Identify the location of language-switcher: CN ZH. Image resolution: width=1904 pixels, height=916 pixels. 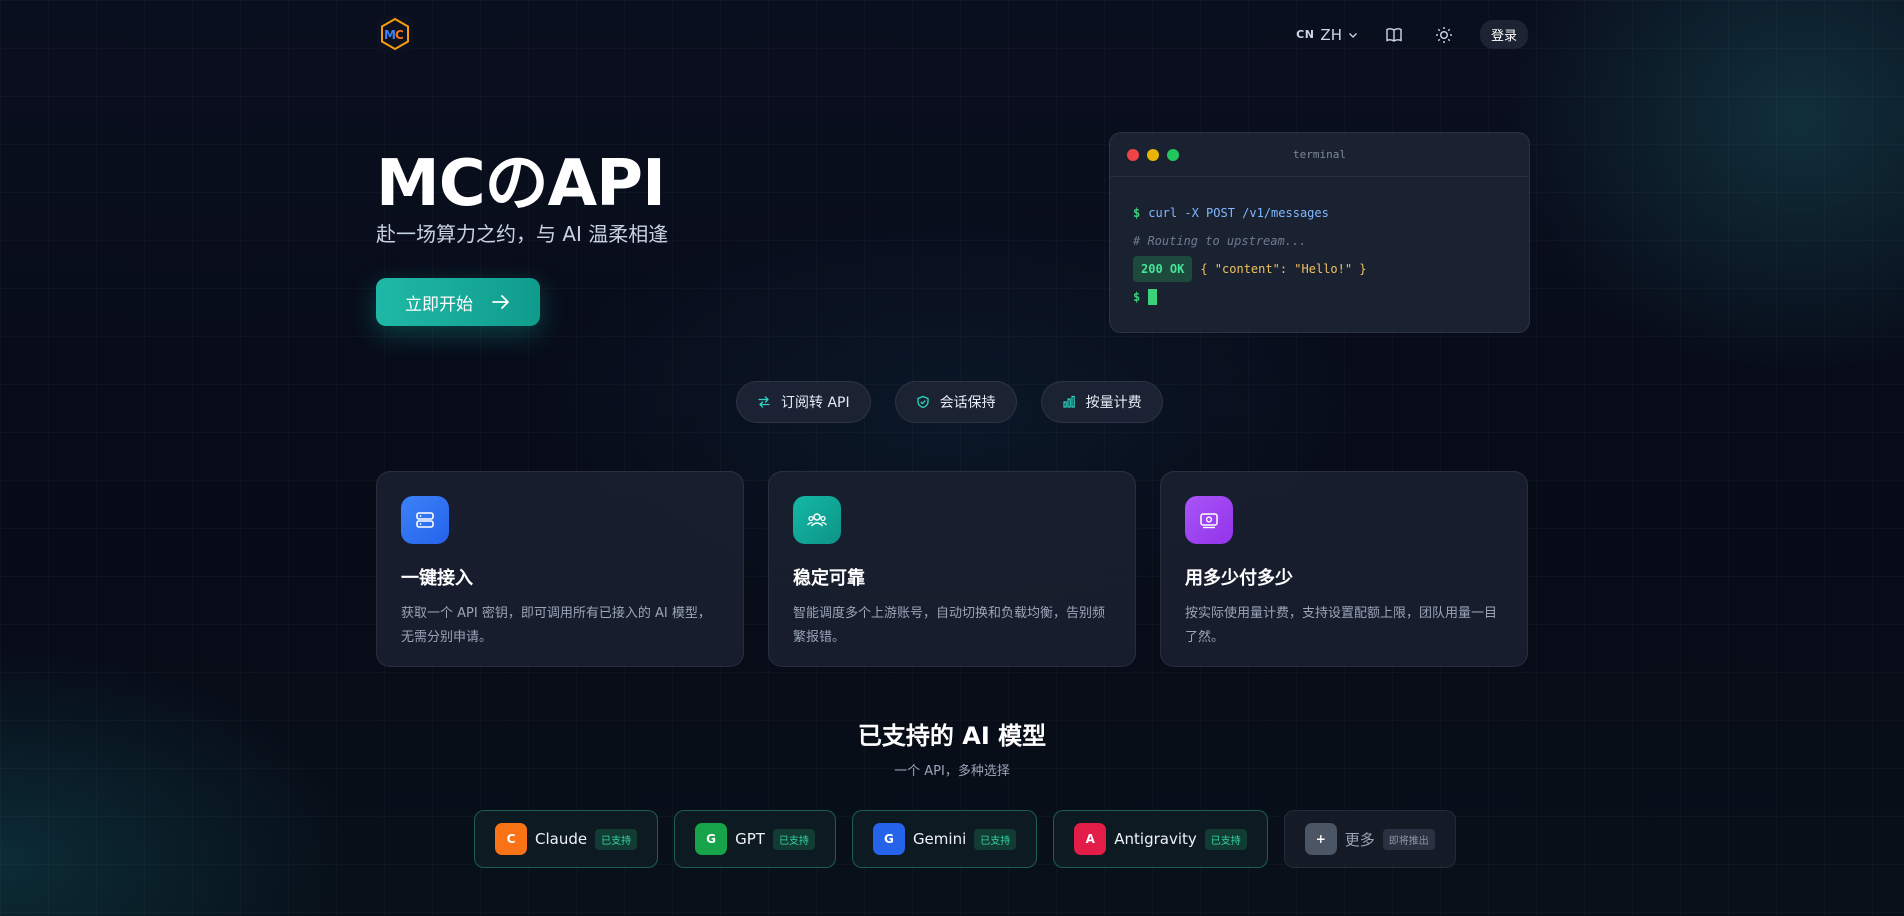
(1327, 35).